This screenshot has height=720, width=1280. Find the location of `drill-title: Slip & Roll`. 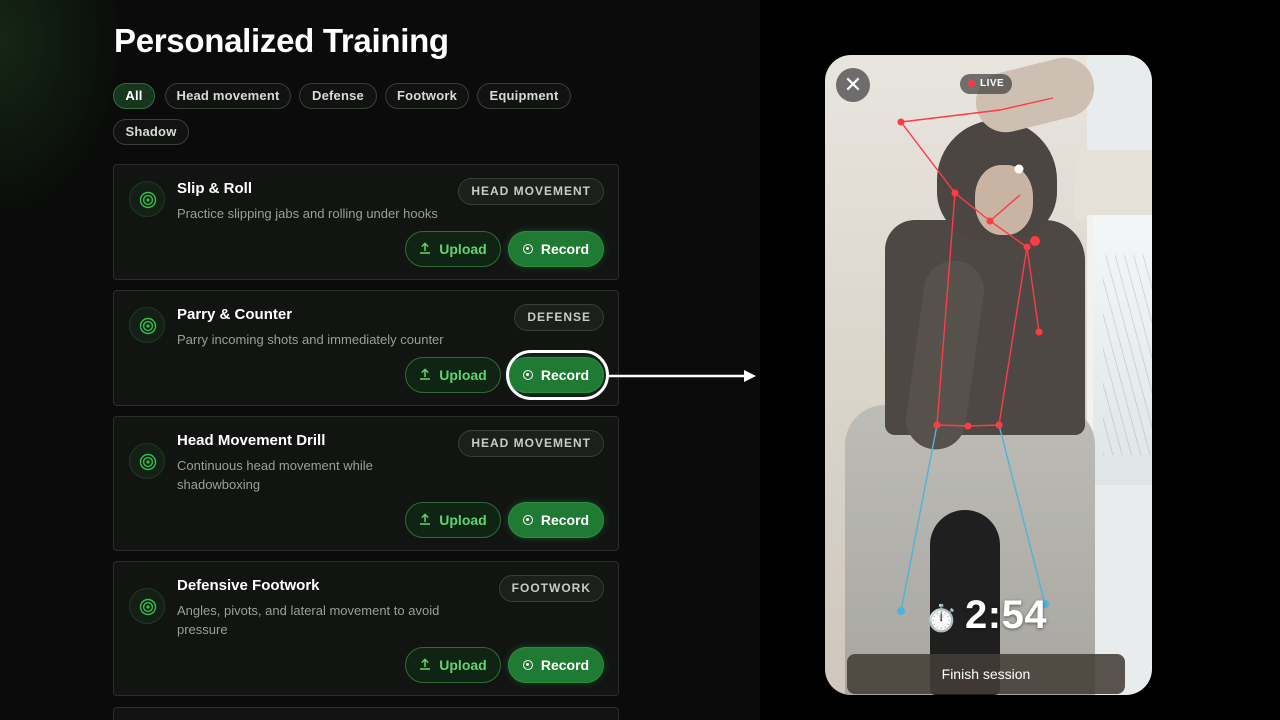

drill-title: Slip & Roll is located at coordinates (214, 188).